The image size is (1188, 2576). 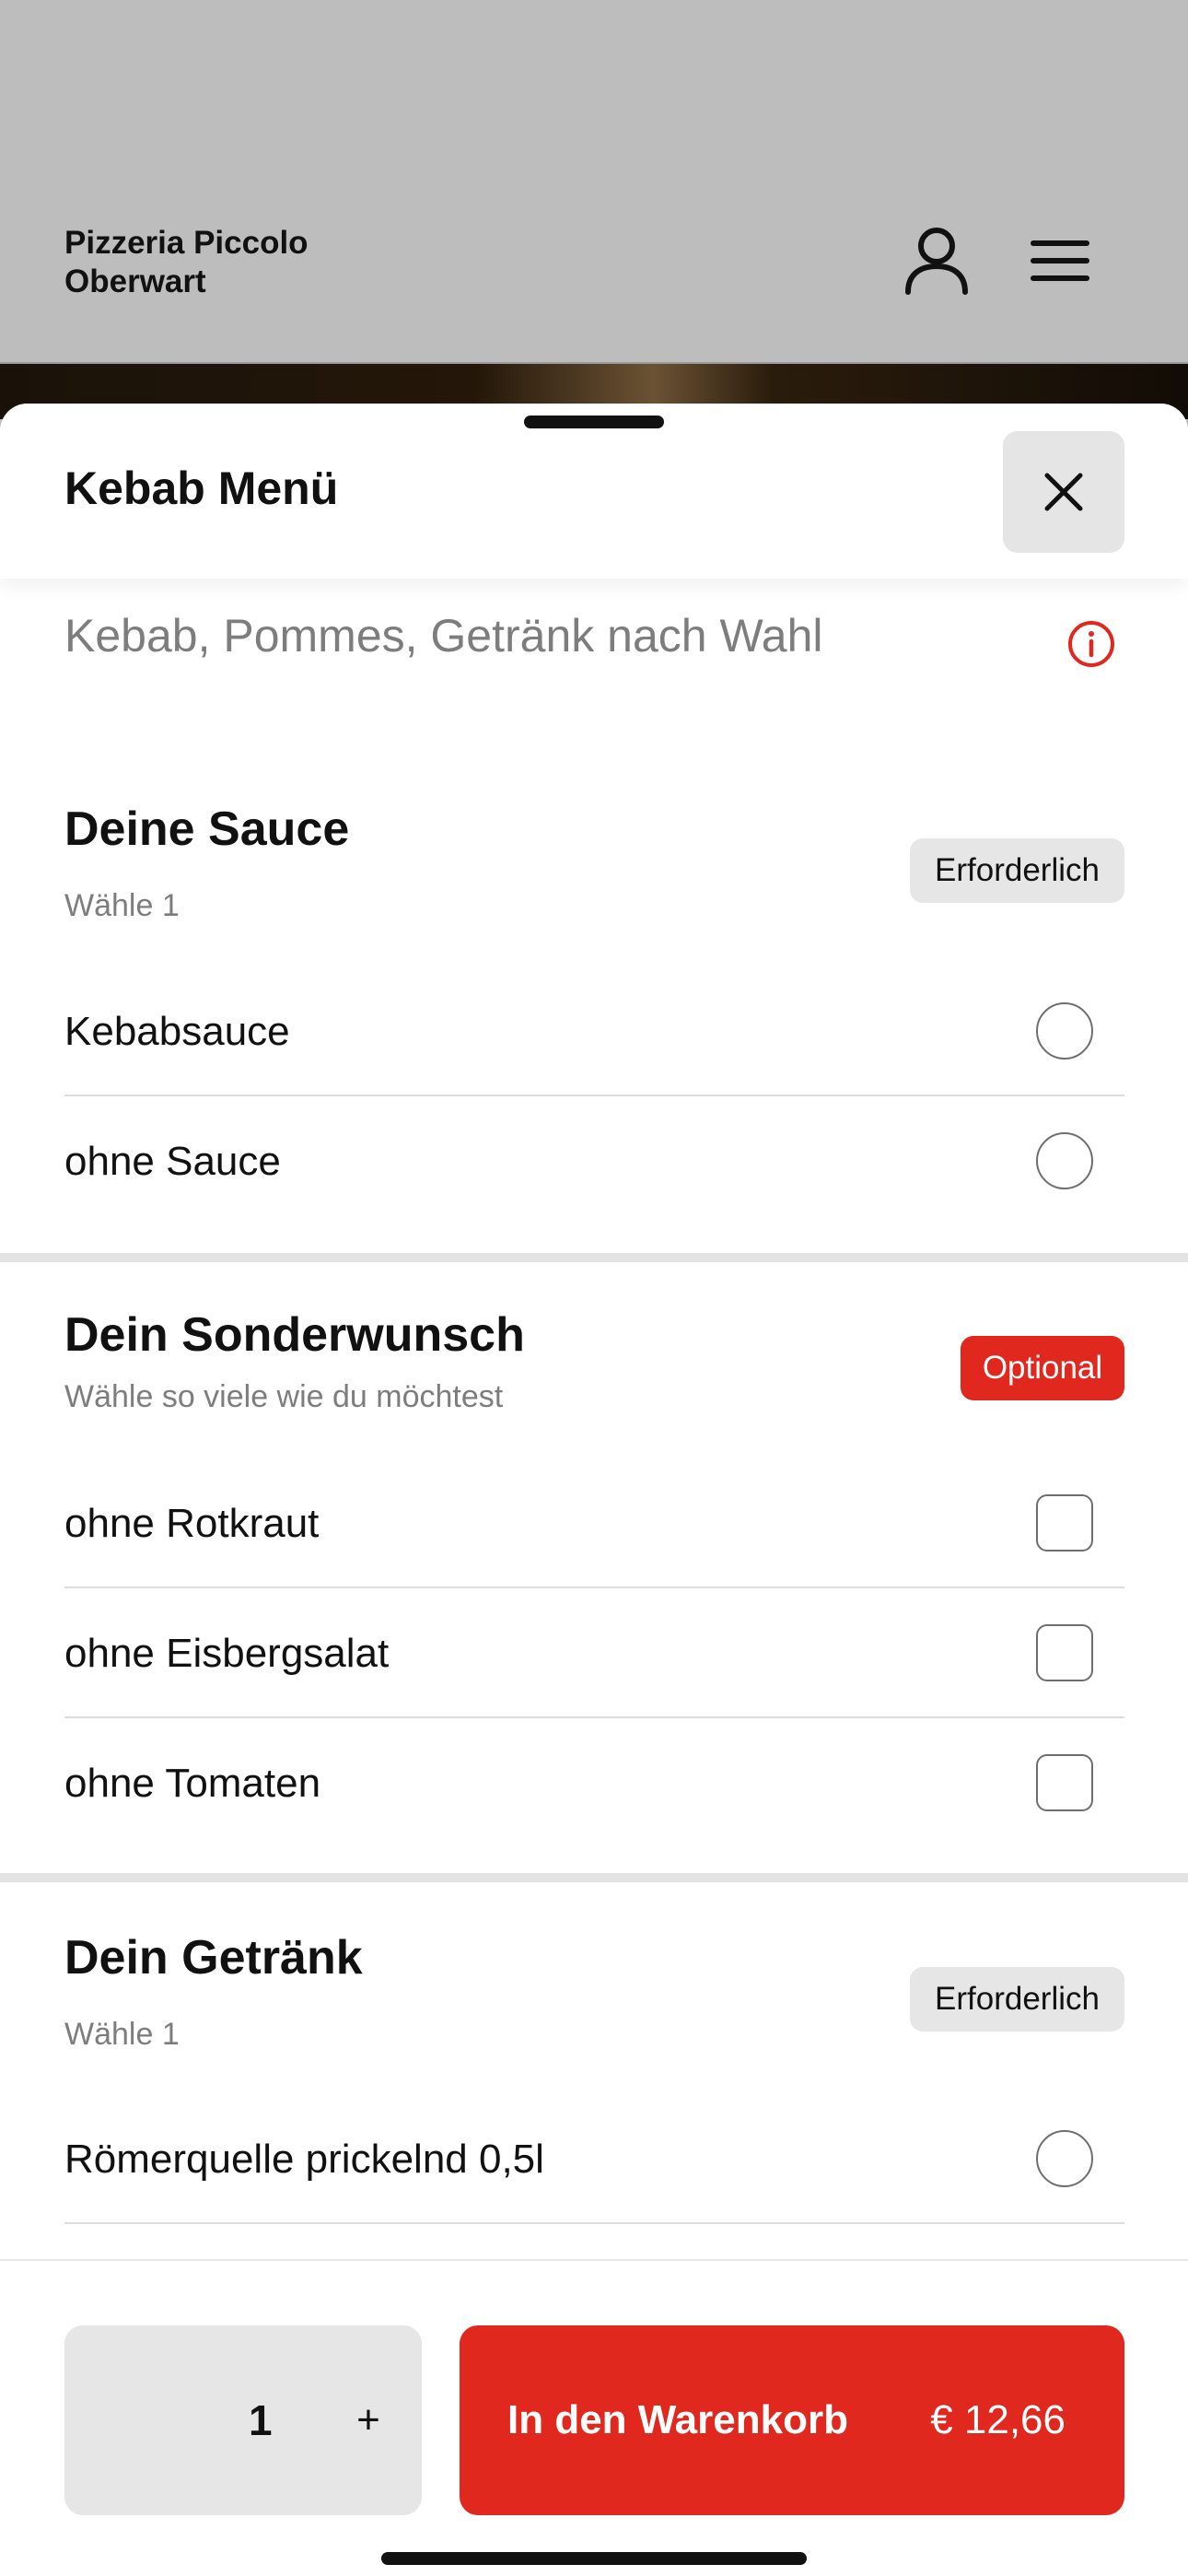 I want to click on price-label: € 12,66, so click(x=998, y=2419).